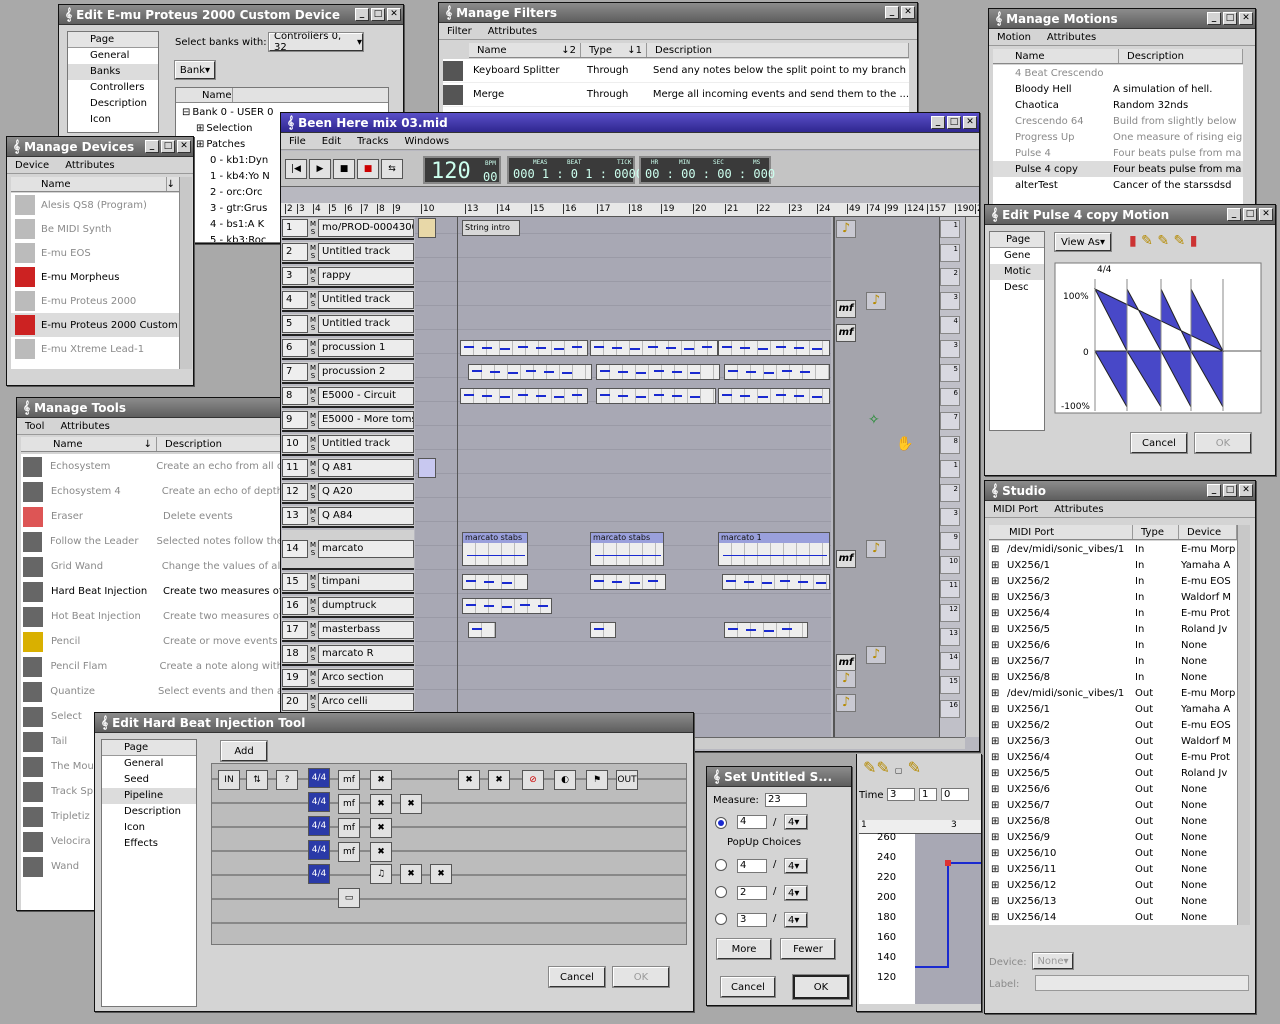 This screenshot has width=1280, height=1024. Describe the element at coordinates (874, 420) in the screenshot. I see `wand-icon: ✧` at that location.